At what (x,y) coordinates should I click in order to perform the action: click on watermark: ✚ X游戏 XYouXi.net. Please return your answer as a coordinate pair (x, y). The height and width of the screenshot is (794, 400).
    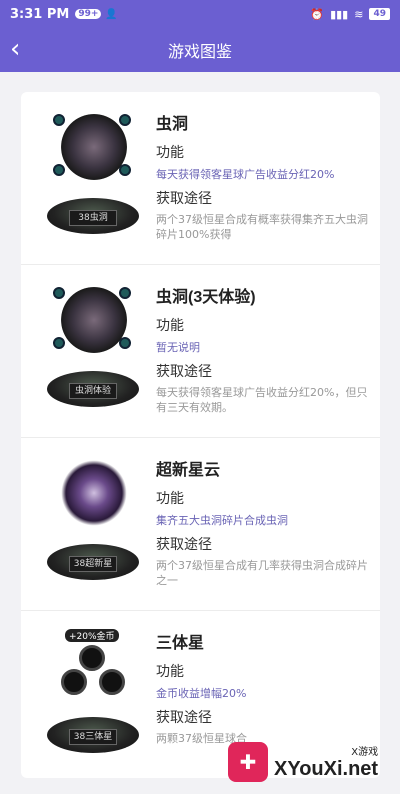
    Looking at the image, I should click on (311, 762).